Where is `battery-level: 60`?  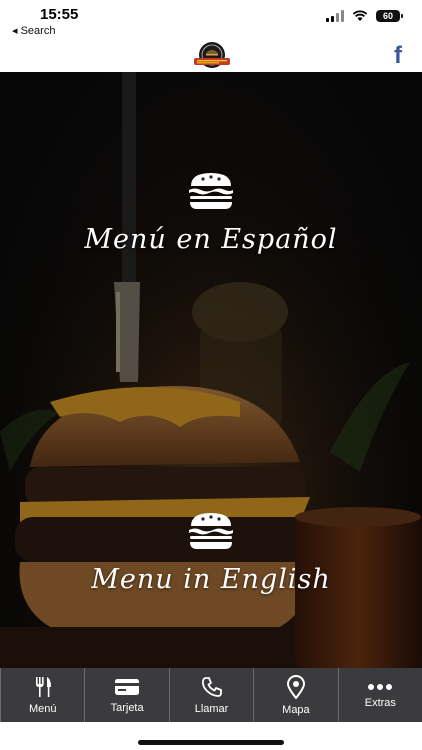 battery-level: 60 is located at coordinates (387, 16).